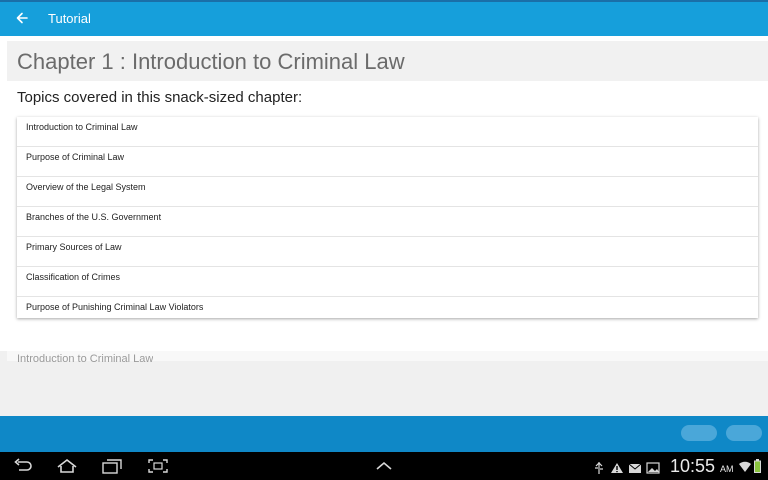  Describe the element at coordinates (67, 466) in the screenshot. I see `home-icon` at that location.